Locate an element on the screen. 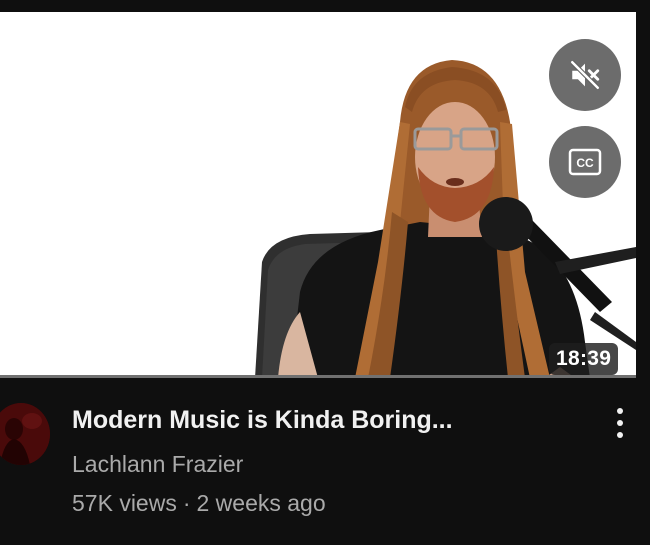  cc-label: CC is located at coordinates (585, 163).